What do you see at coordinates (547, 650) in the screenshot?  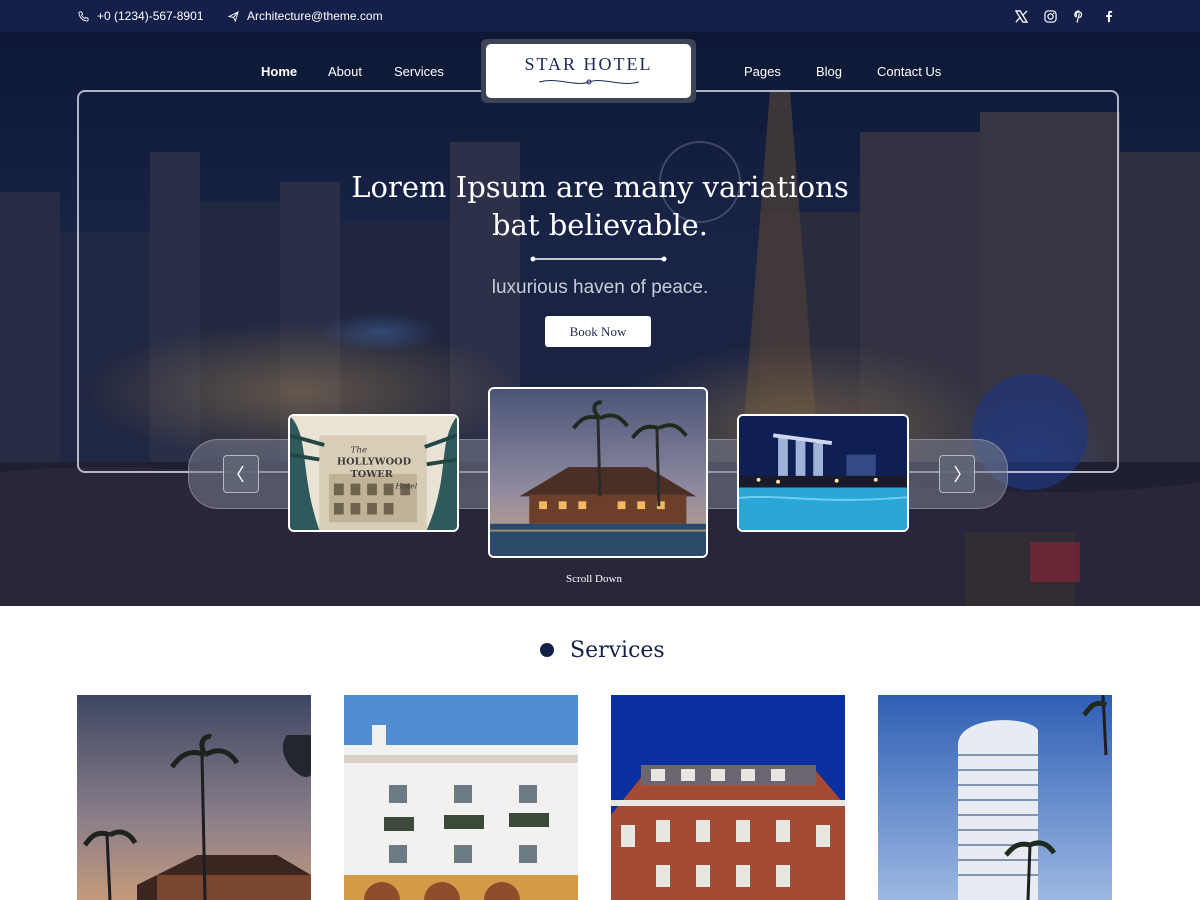 I see `heading-dot-icon` at bounding box center [547, 650].